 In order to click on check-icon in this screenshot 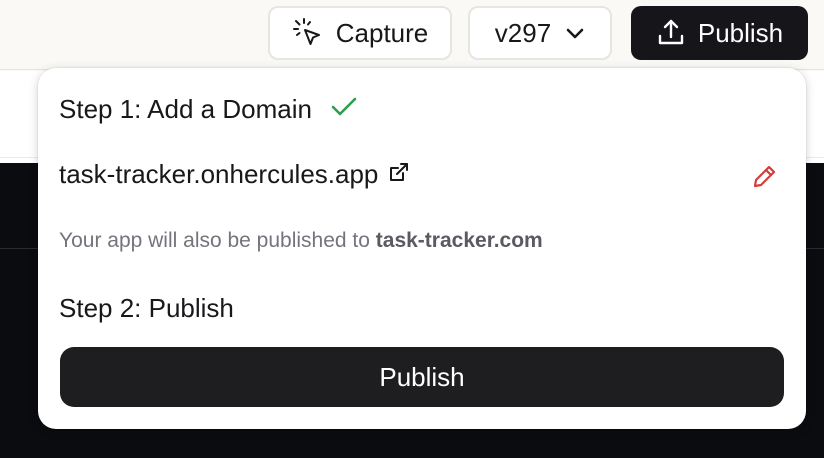, I will do `click(344, 109)`.